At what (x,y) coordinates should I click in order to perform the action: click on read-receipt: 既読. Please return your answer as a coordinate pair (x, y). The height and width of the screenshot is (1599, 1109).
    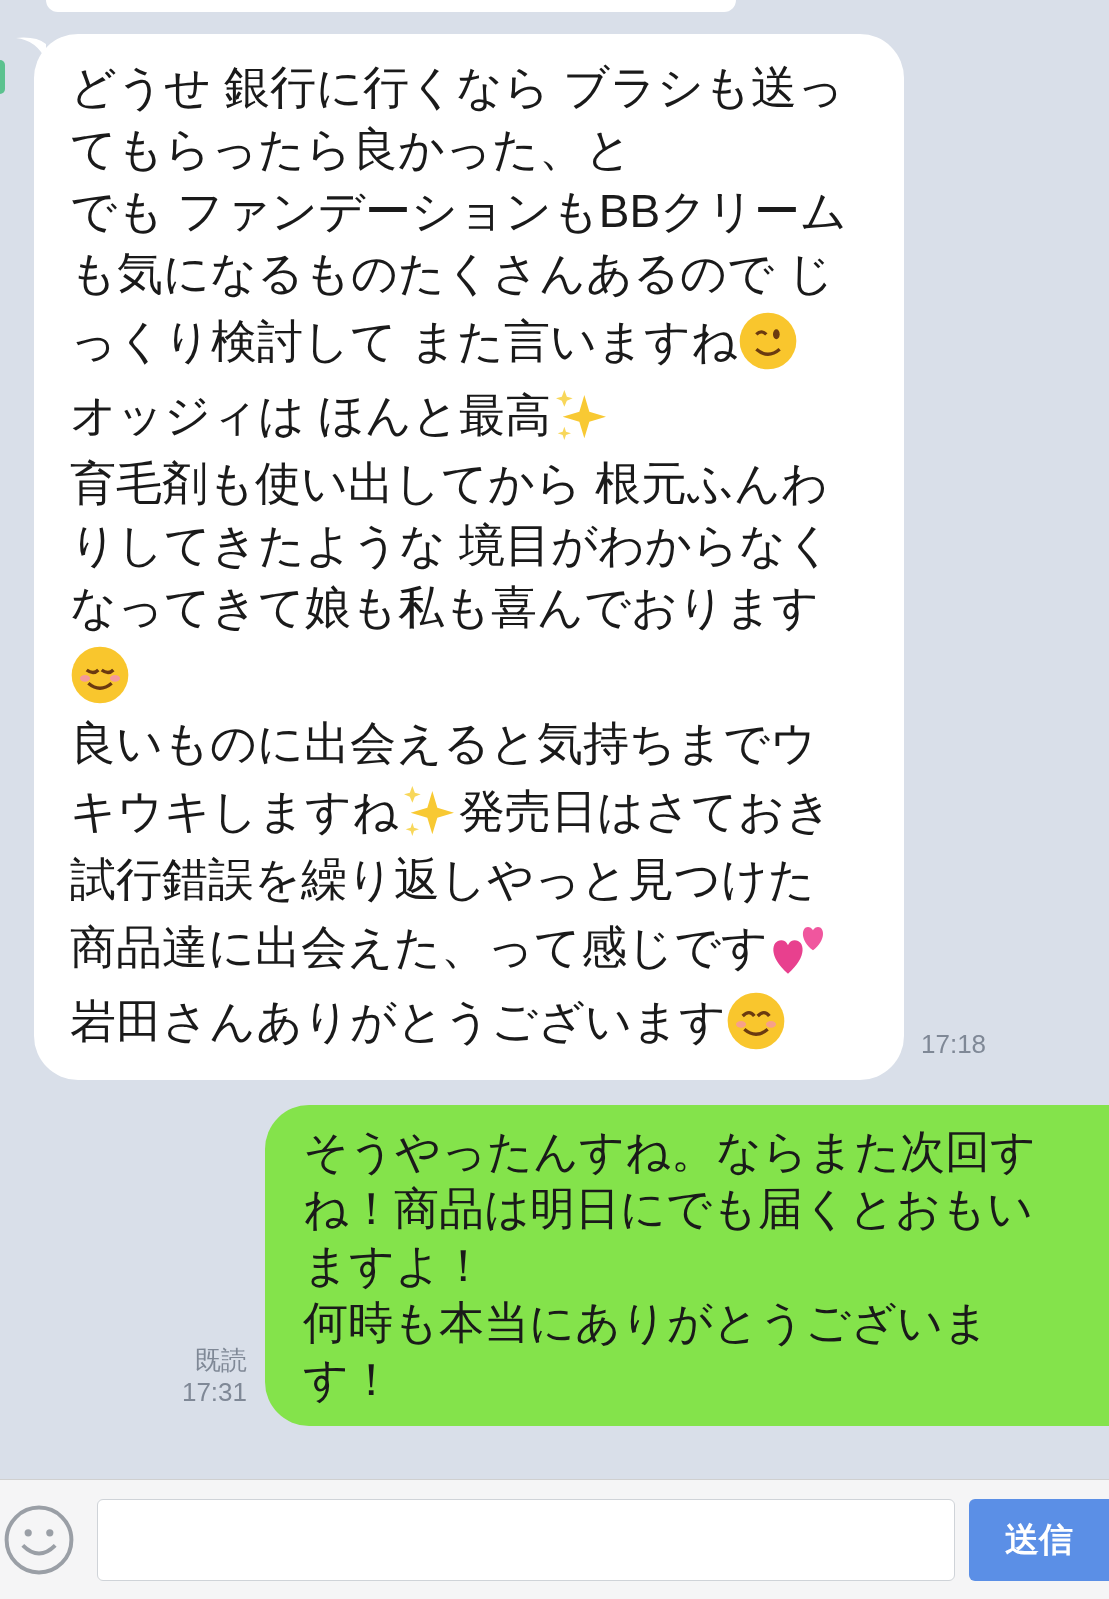
    Looking at the image, I should click on (221, 1360).